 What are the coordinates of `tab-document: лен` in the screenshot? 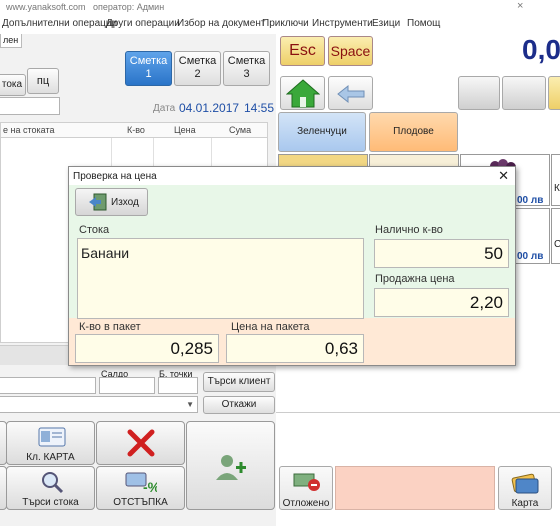 It's located at (11, 41).